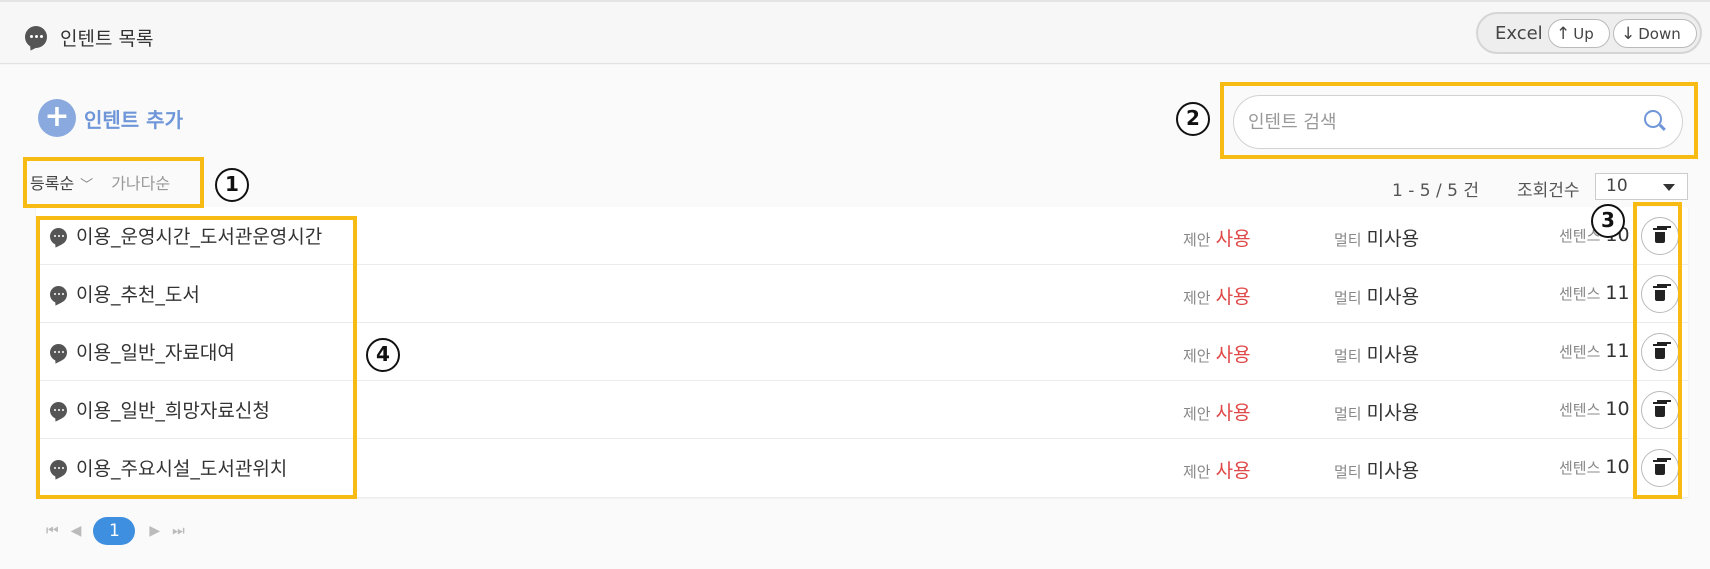 This screenshot has height=569, width=1710. I want to click on rows-per-page-value: 10, so click(1617, 186).